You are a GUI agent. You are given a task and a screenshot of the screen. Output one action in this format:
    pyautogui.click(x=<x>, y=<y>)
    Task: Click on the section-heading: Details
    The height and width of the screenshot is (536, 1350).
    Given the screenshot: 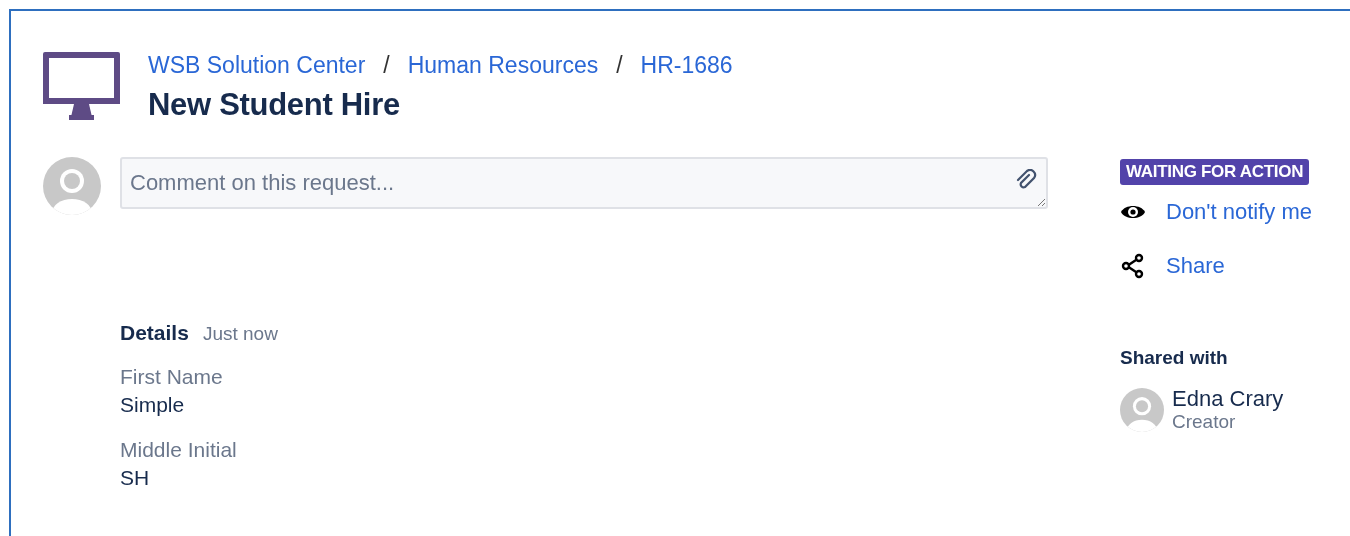 What is the action you would take?
    pyautogui.click(x=154, y=333)
    